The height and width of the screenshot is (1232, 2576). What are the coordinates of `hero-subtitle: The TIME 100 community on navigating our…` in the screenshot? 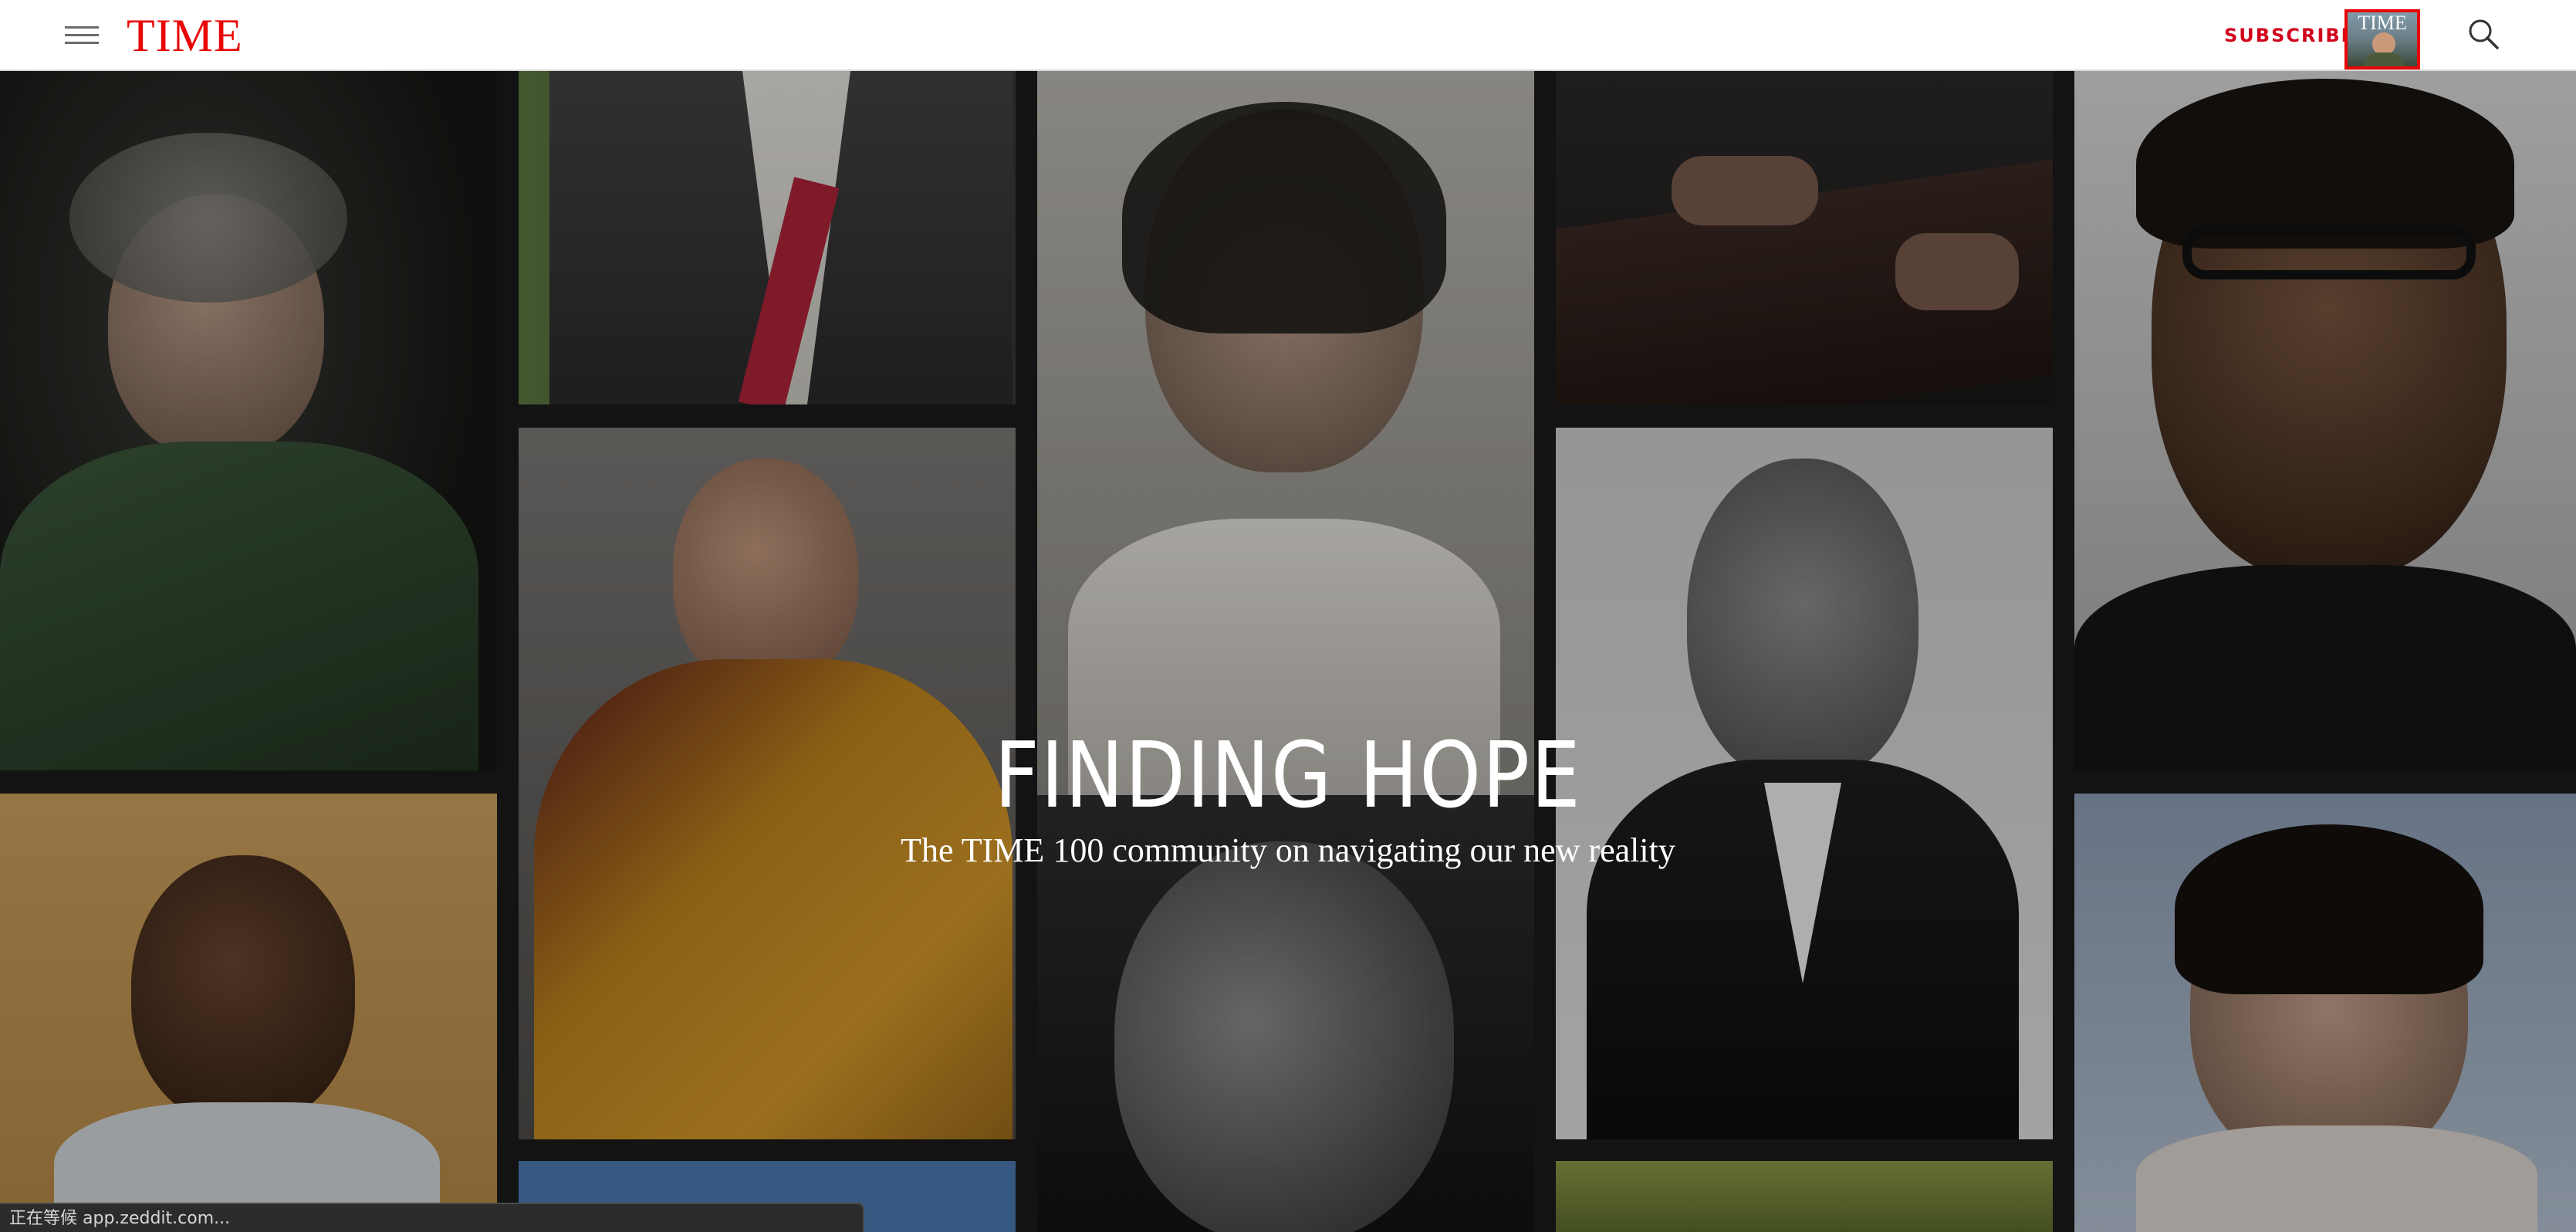 It's located at (1288, 850).